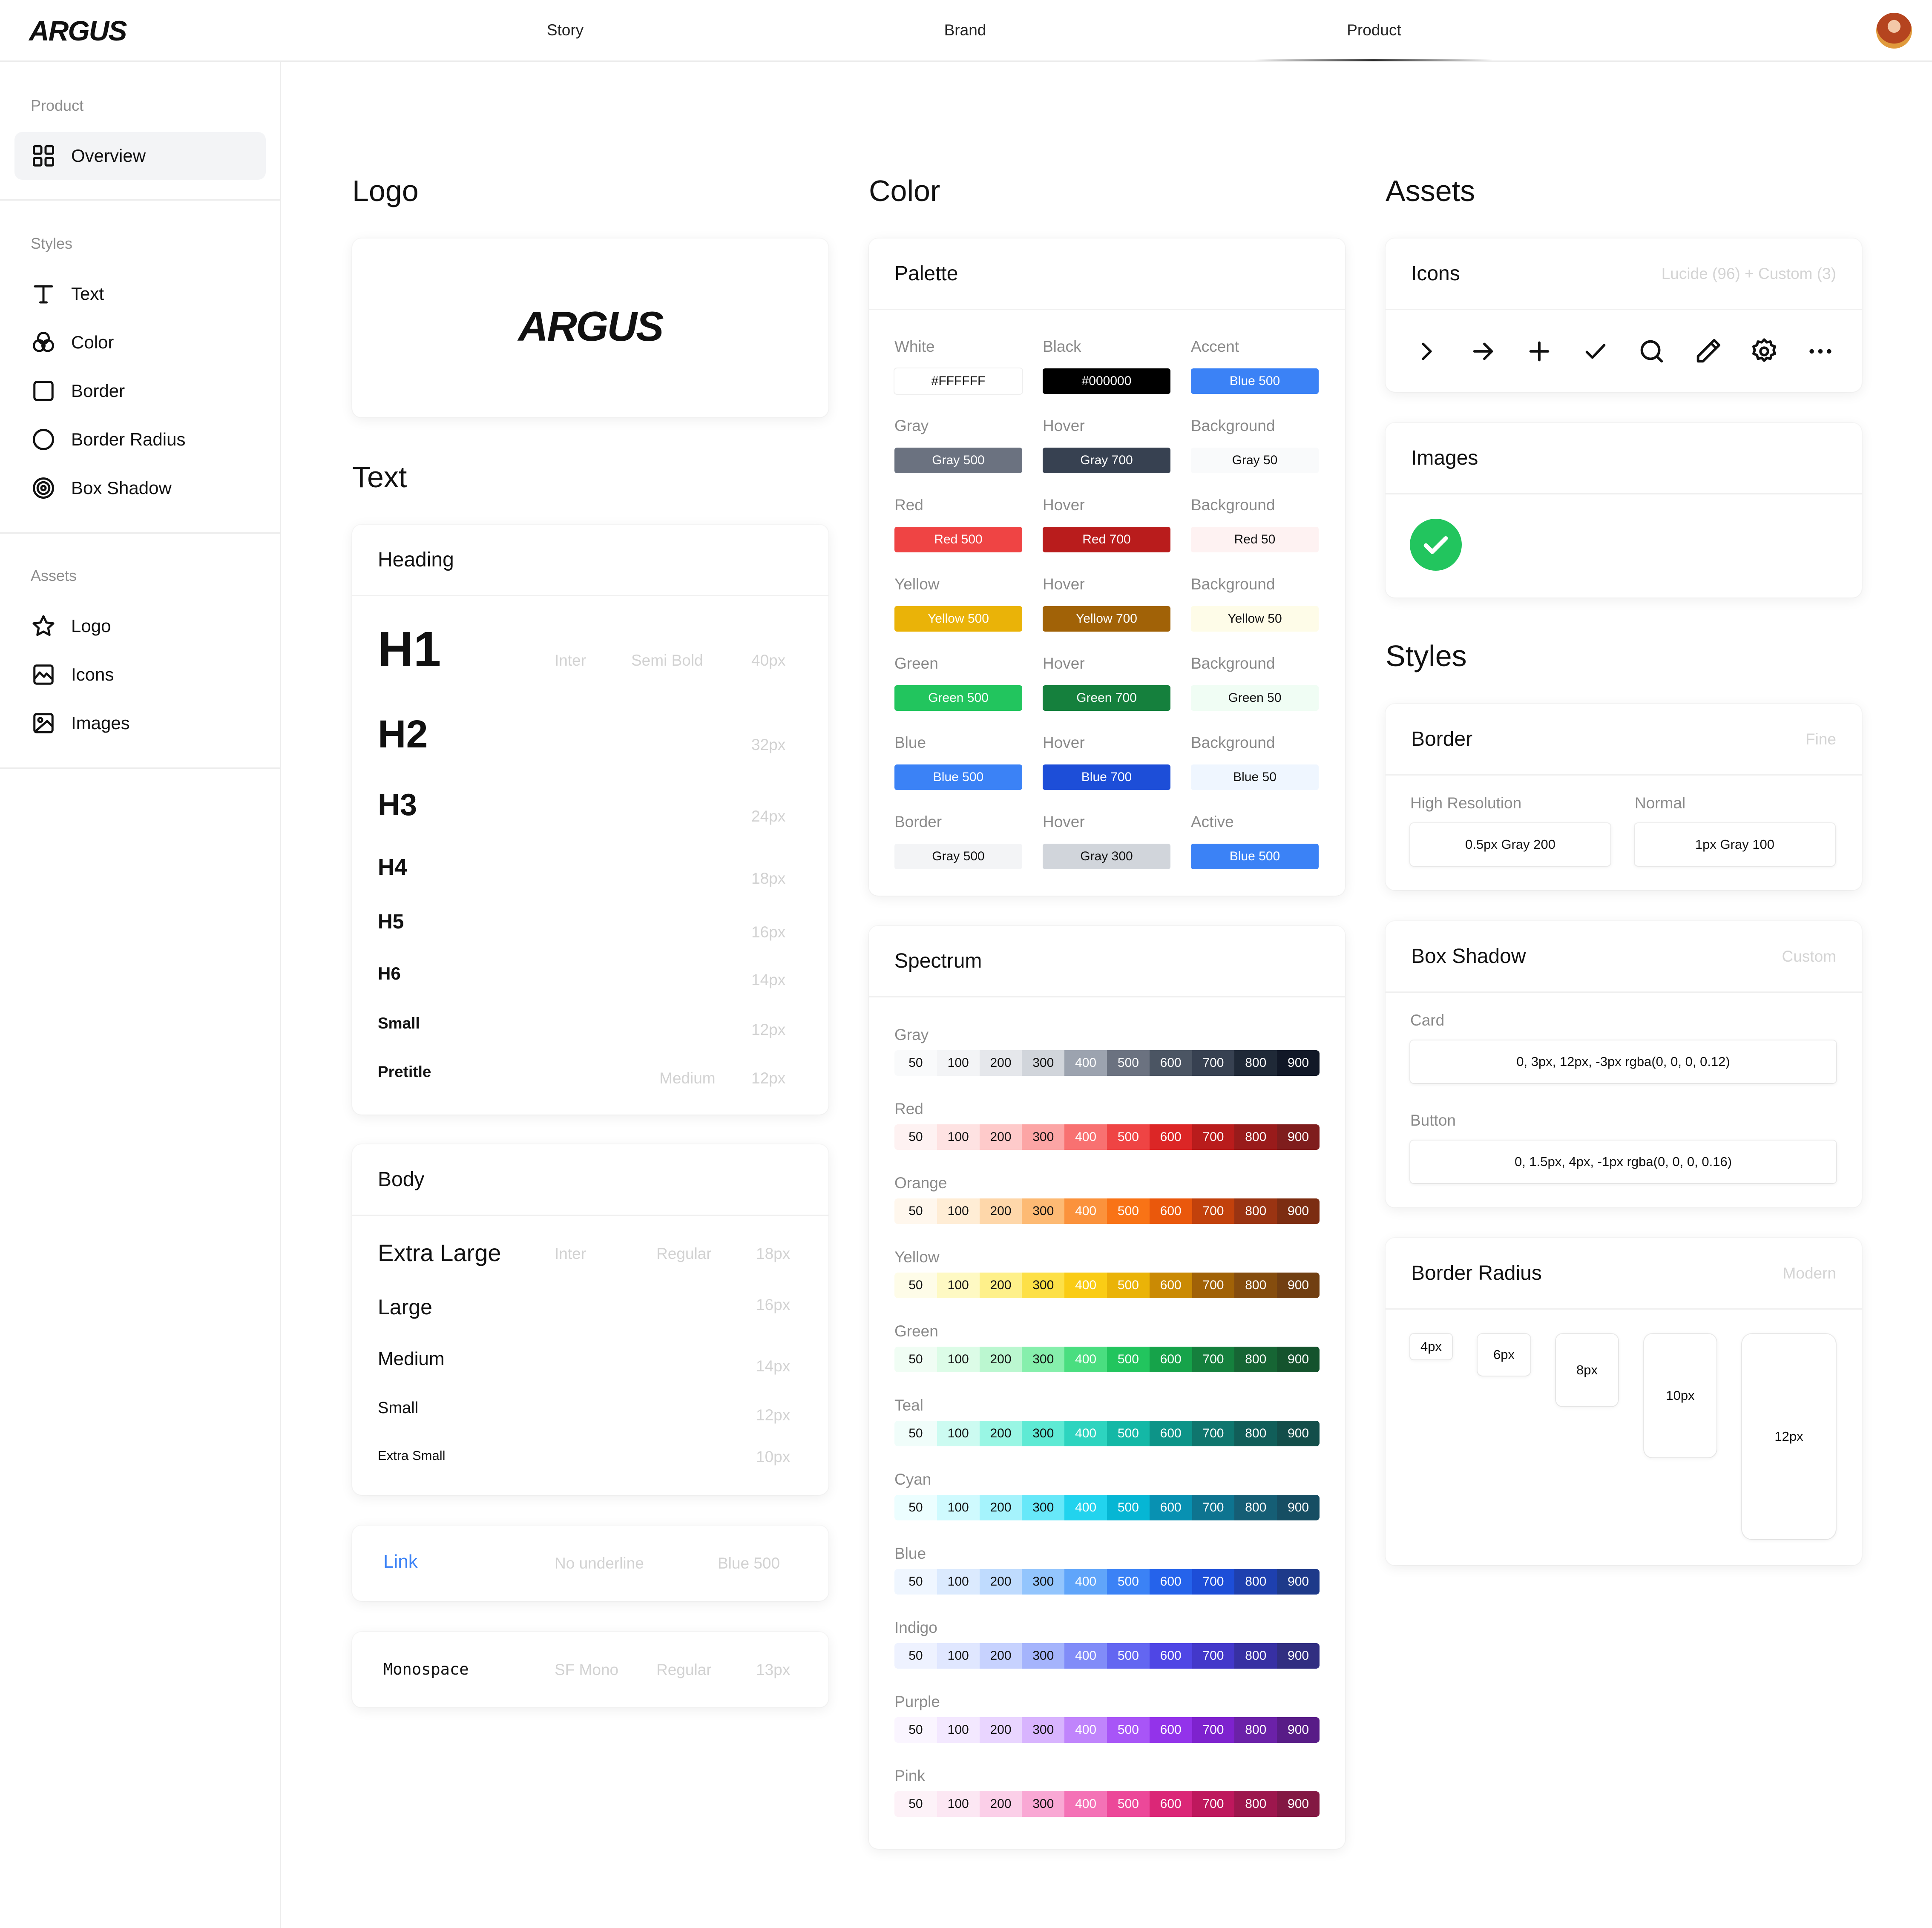 This screenshot has width=1932, height=1928. Describe the element at coordinates (1894, 31) in the screenshot. I see `avatar` at that location.